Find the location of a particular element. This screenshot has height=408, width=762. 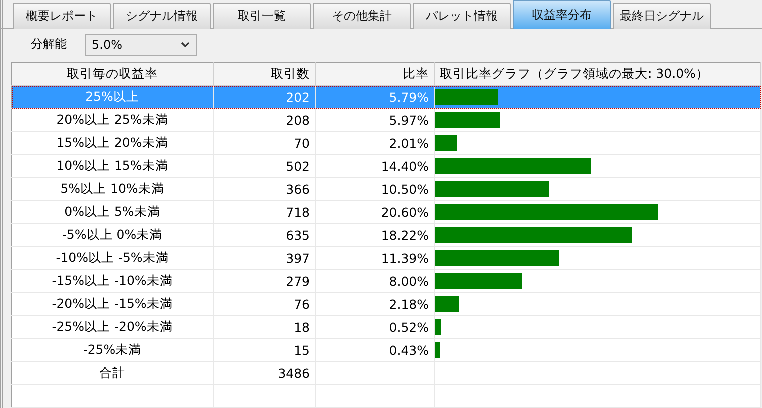

table-row: 0%以上 5%未満 718 20.60% is located at coordinates (386, 212).